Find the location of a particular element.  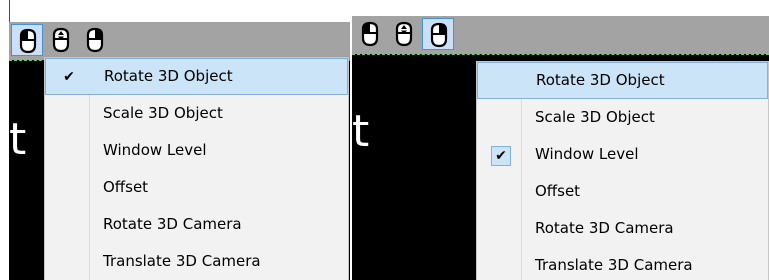

menu-item-rotate-3d-object: ✔ Rotate 3D Object is located at coordinates (196, 76).